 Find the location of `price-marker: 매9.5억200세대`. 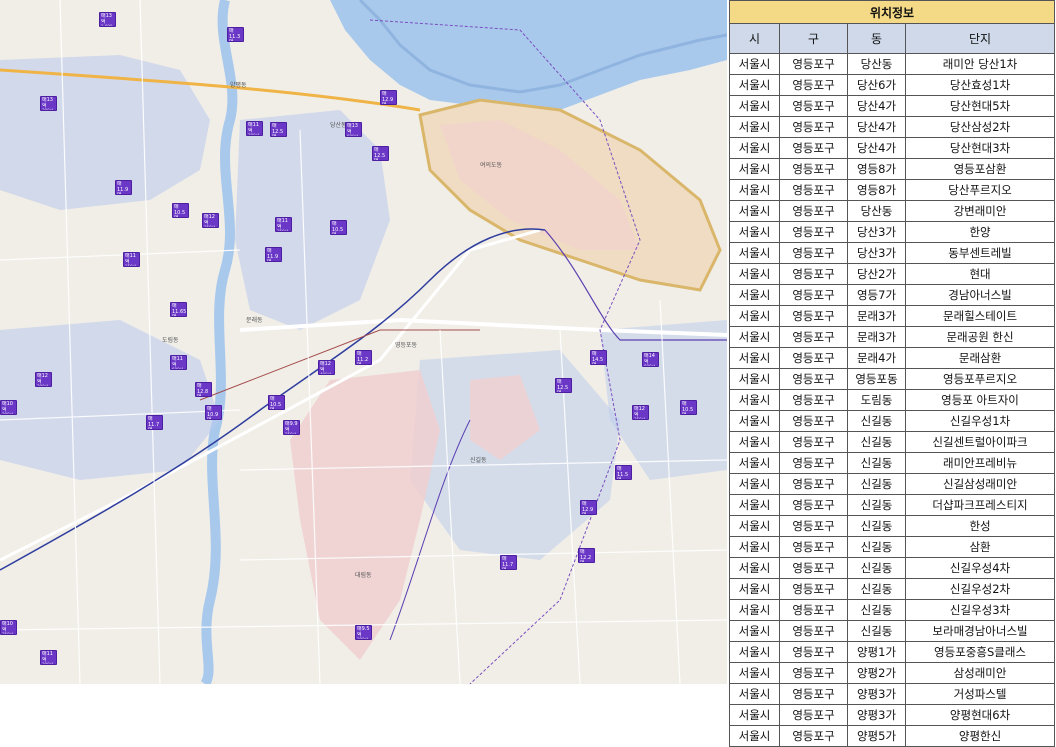

price-marker: 매9.5억200세대 is located at coordinates (363, 632).